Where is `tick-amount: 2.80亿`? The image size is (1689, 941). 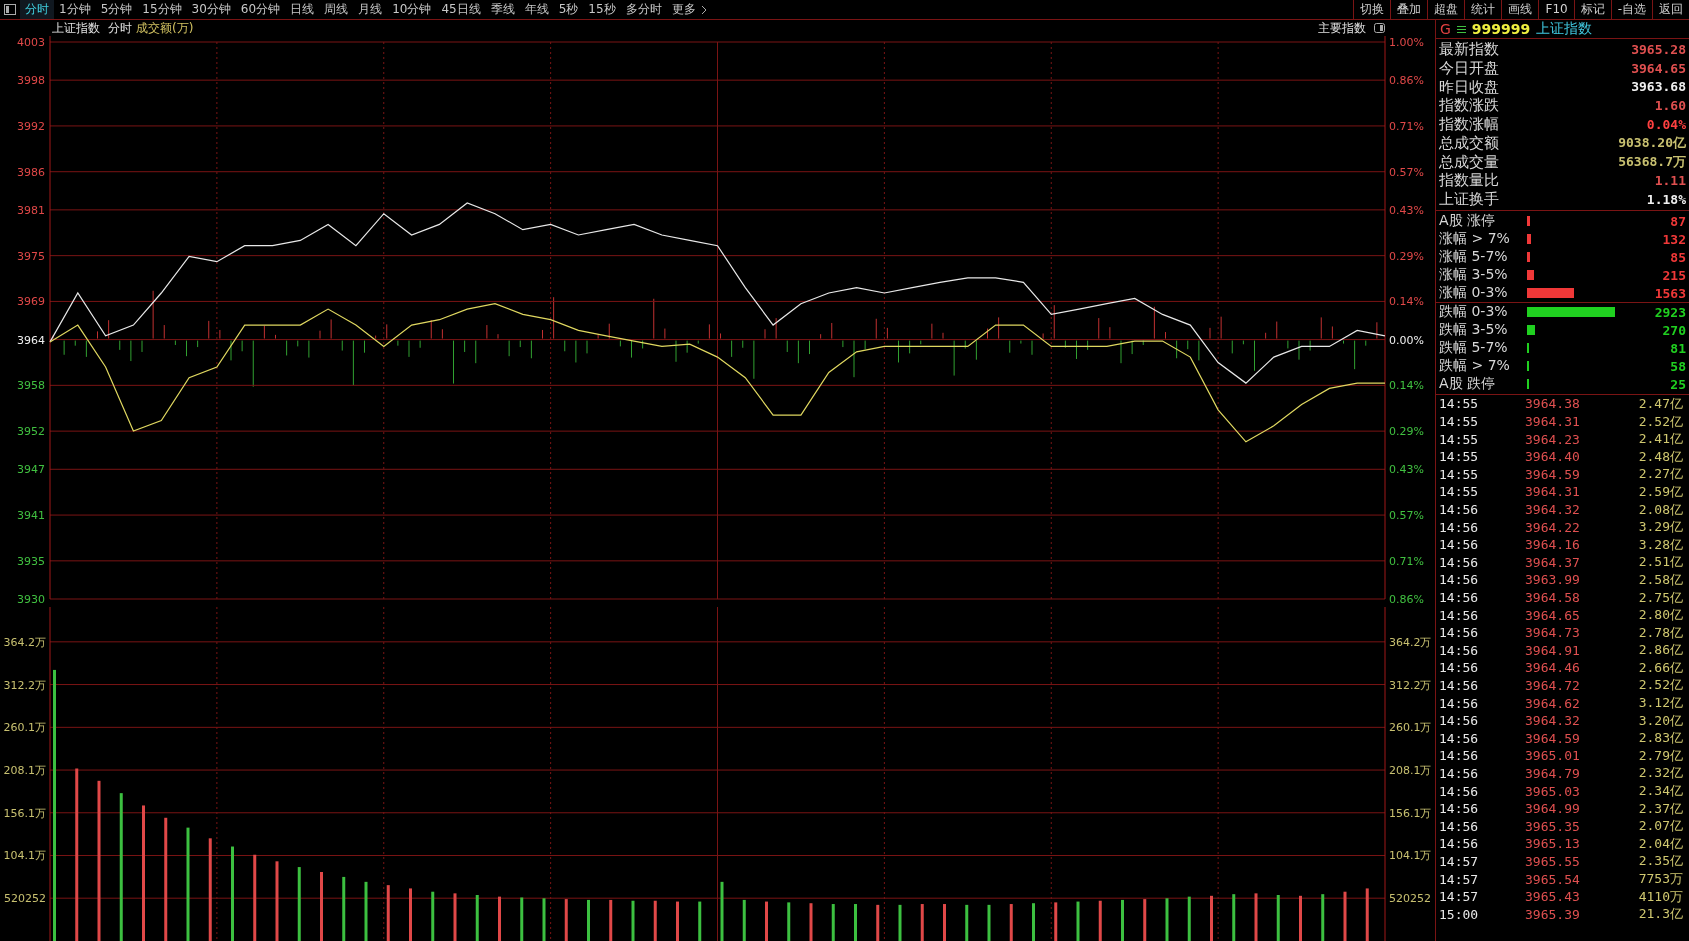 tick-amount: 2.80亿 is located at coordinates (1660, 615).